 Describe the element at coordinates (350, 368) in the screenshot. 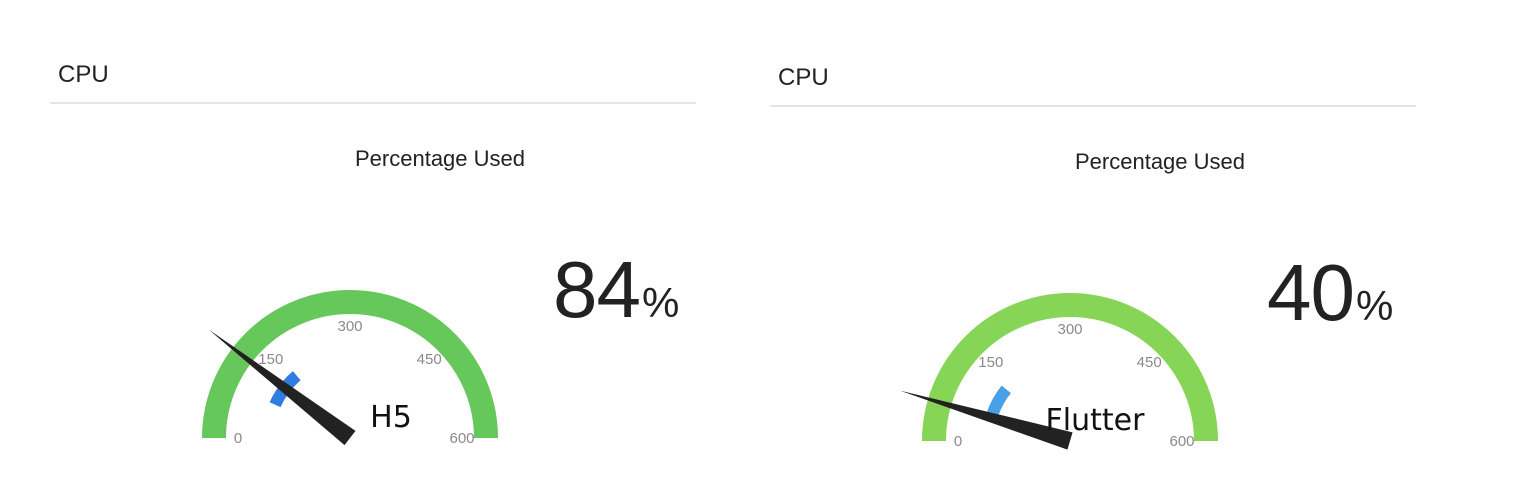

I see `cpu-gauge: 0 150 300 450 600` at that location.